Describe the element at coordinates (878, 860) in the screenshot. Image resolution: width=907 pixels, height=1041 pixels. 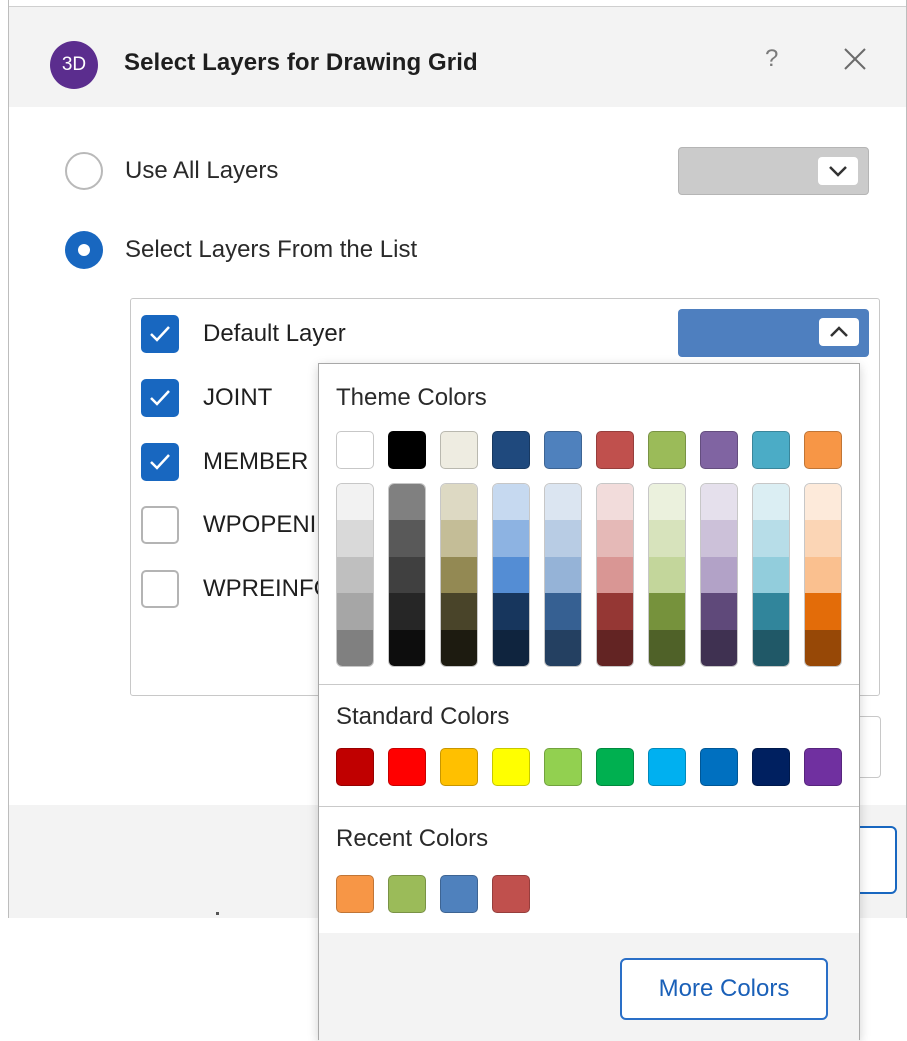
I see `ok-button-edge` at that location.